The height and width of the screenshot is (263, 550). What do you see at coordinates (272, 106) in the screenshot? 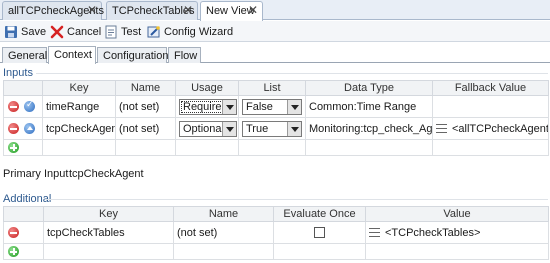
I see `list-select: False` at bounding box center [272, 106].